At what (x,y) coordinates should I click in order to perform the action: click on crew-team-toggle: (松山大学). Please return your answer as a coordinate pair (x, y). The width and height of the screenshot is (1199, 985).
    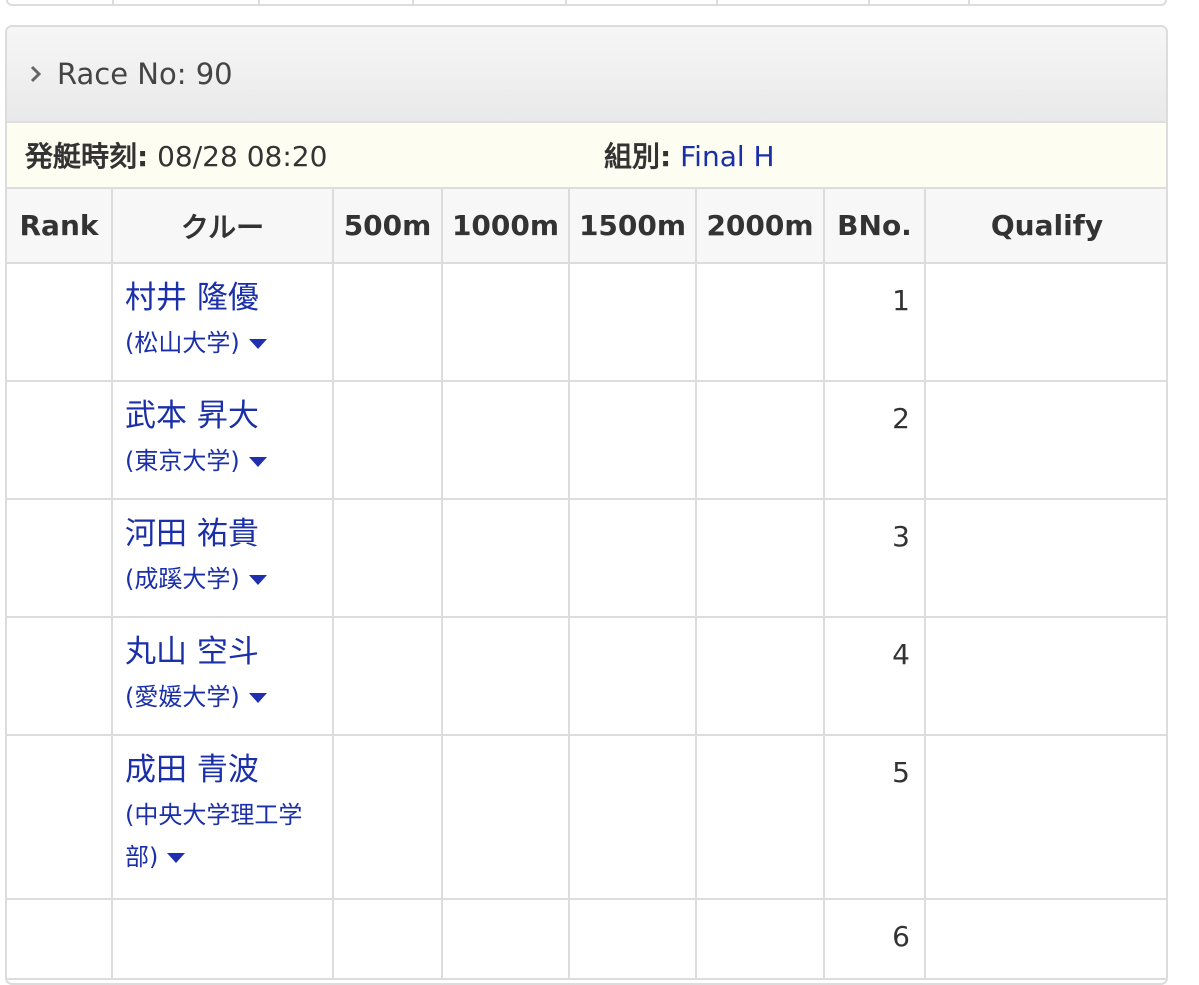
    Looking at the image, I should click on (228, 343).